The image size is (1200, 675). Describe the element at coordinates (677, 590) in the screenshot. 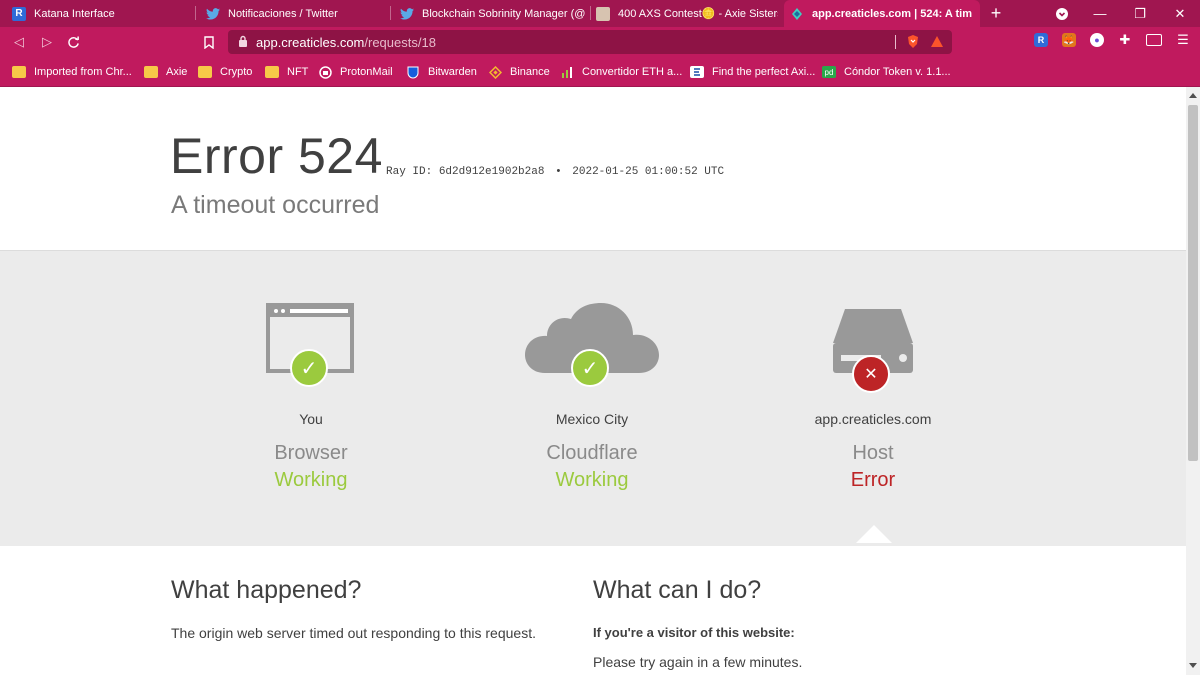

I see `what-can-i-do-heading: What can I do?` at that location.